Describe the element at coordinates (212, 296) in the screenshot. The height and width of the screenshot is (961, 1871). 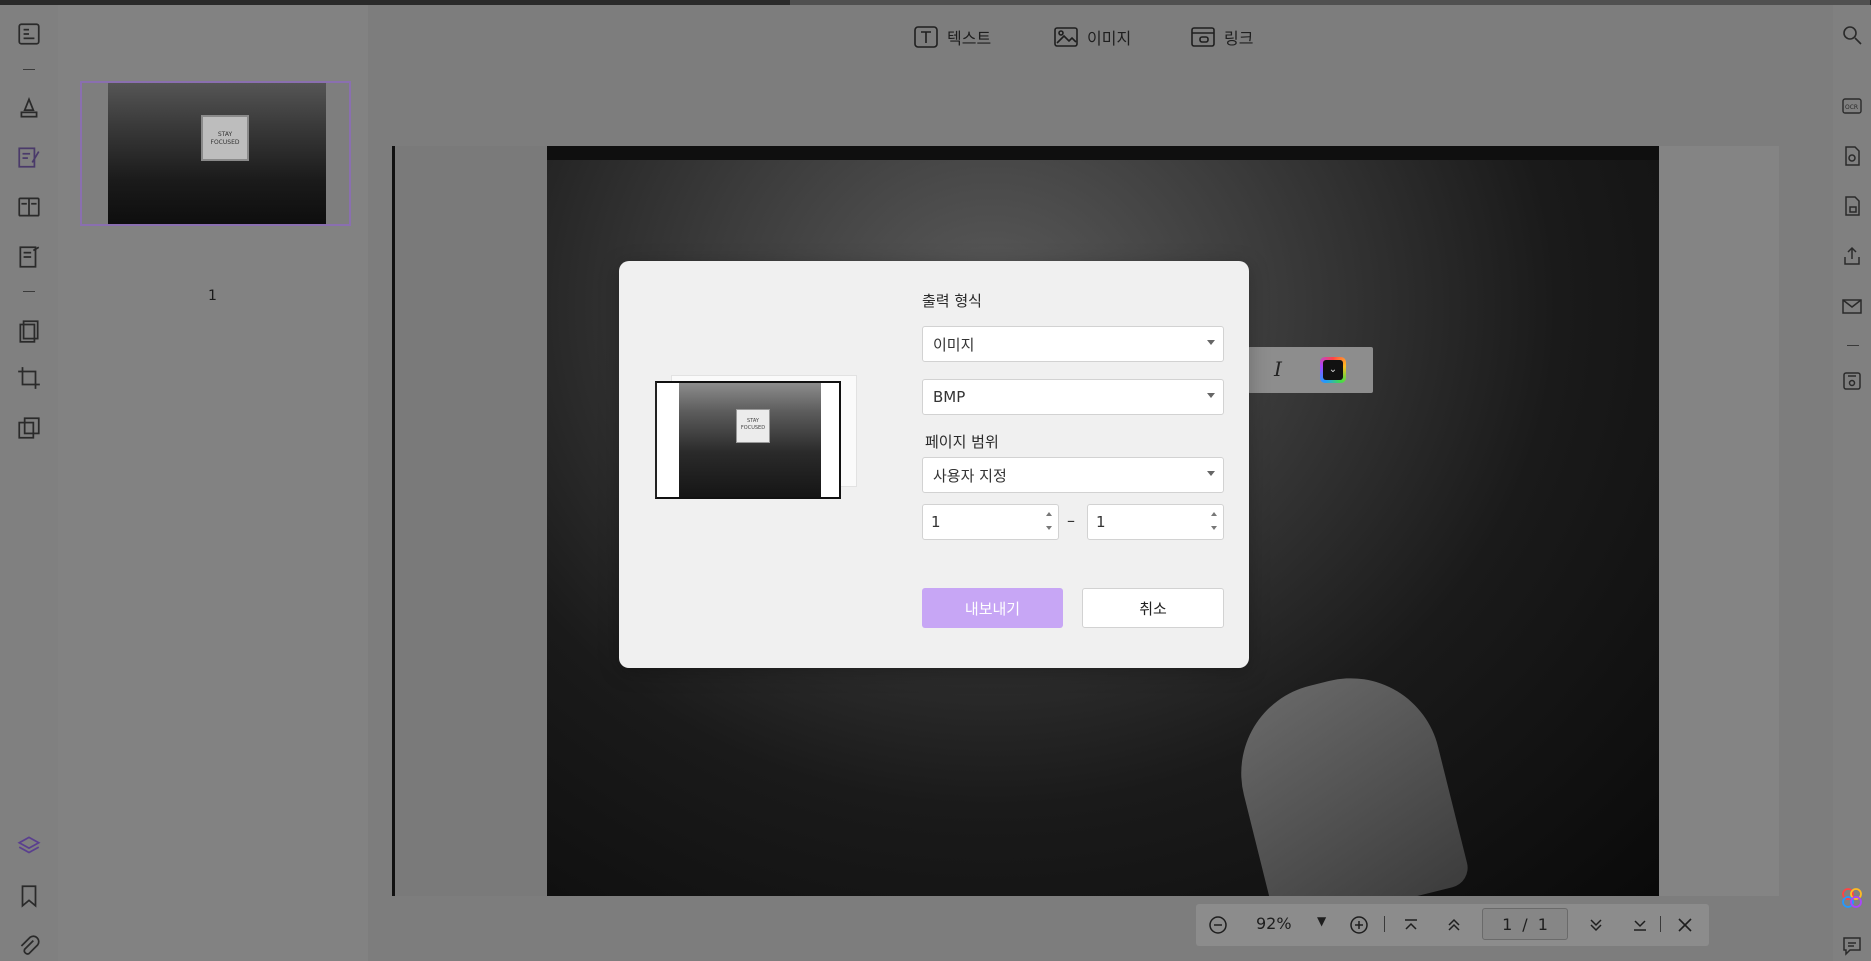
I see `thumbnail-page-number: 1` at that location.